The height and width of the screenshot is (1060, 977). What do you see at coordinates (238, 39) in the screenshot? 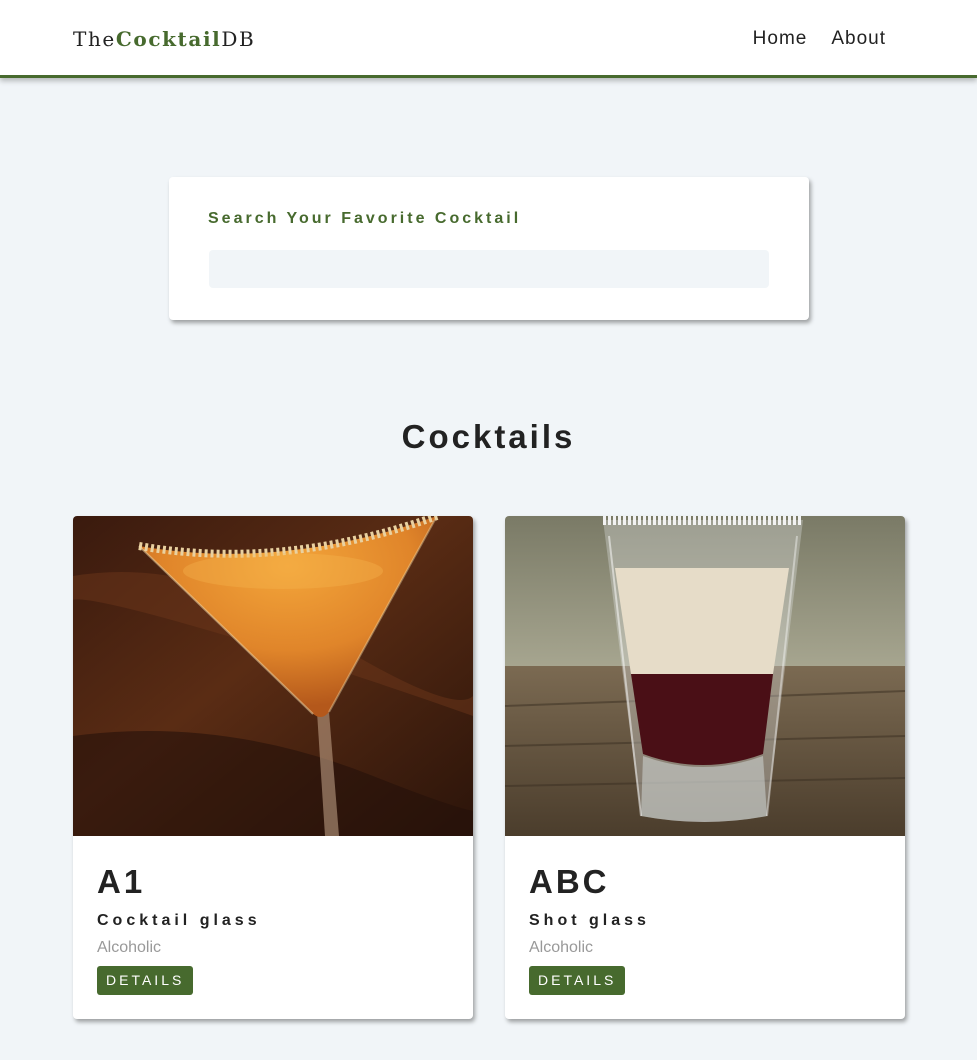
I see `logo-suffix: DB` at bounding box center [238, 39].